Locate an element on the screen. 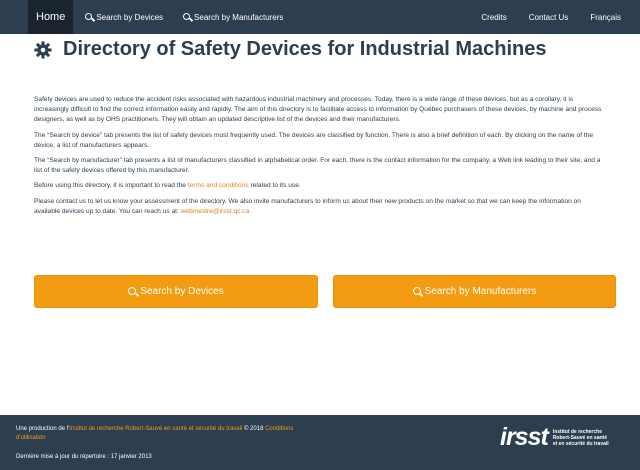  search-manufacturers-button-label: Search by Manufacturers is located at coordinates (480, 291).